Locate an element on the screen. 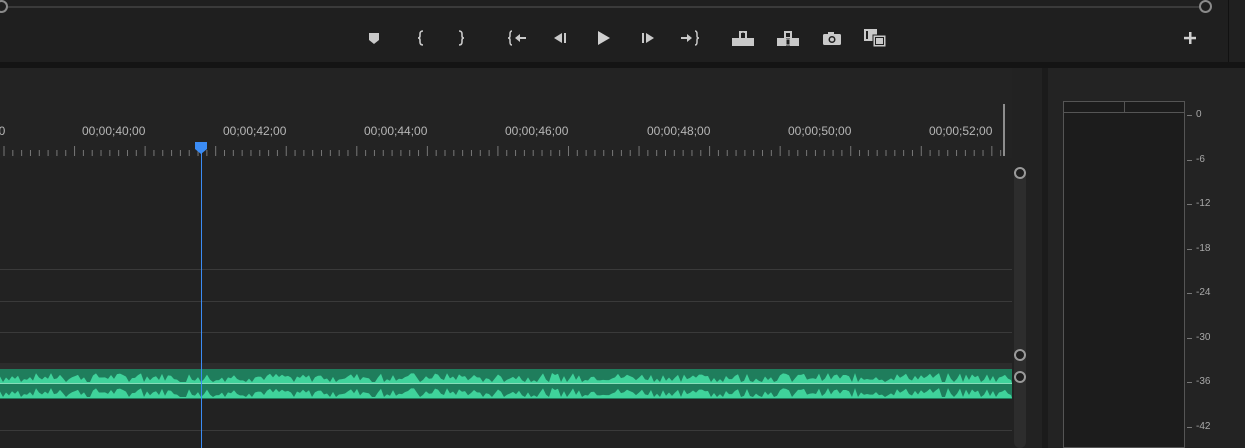  db-label: -12 is located at coordinates (1203, 203).